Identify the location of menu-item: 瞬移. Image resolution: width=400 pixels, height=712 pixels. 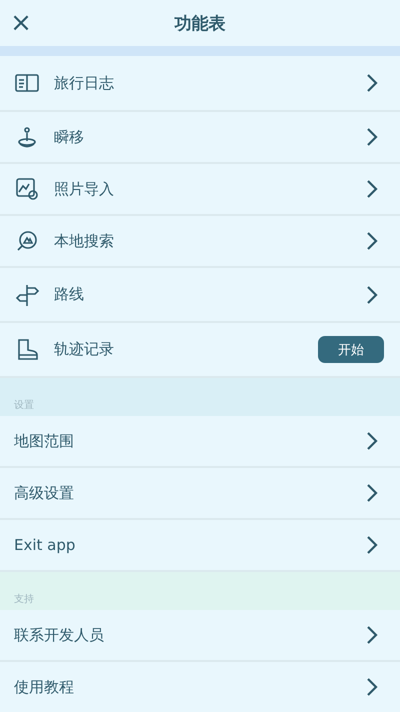
(200, 138).